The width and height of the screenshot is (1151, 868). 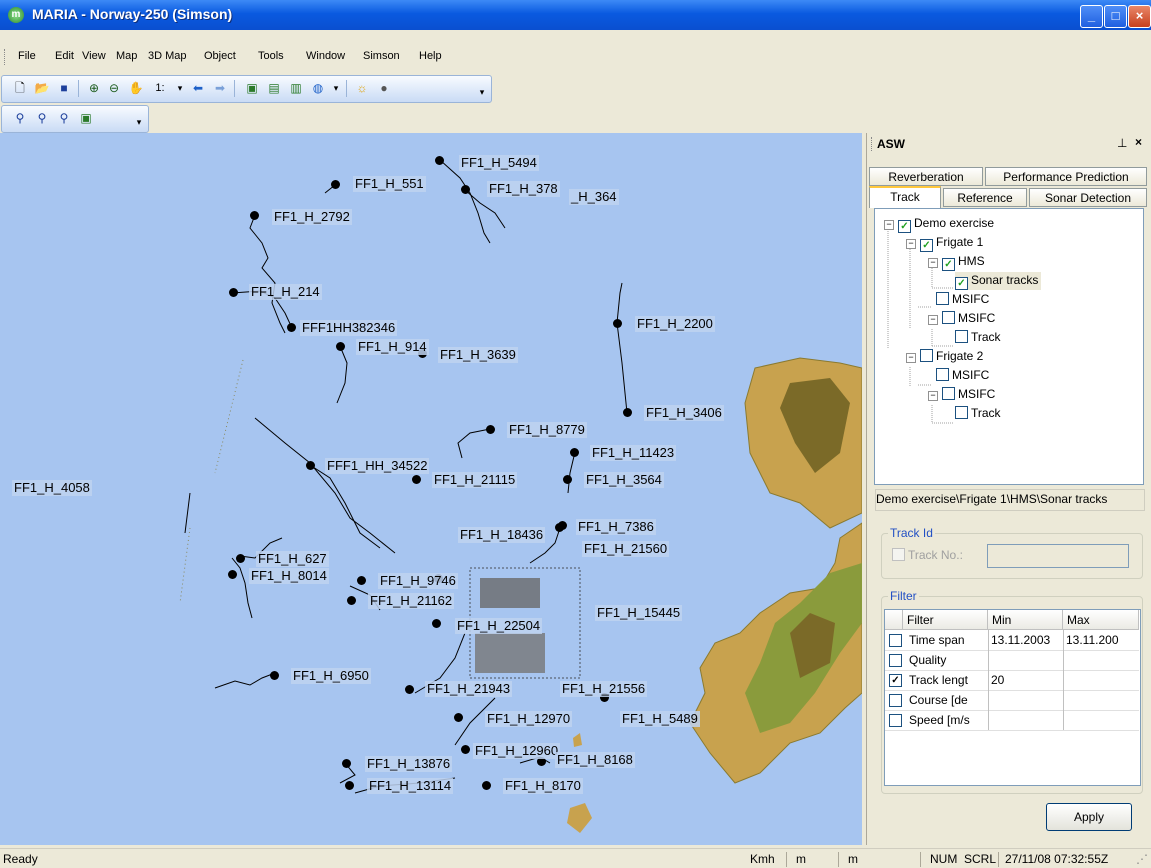 I want to click on track-label: FF1_H_3564, so click(x=624, y=480).